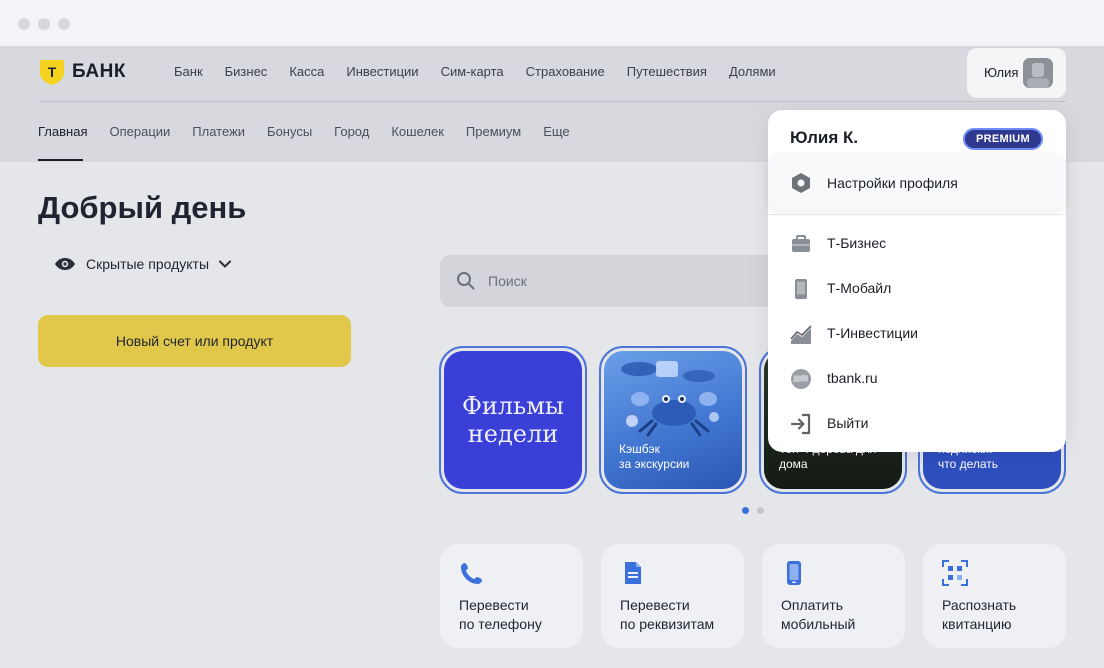  I want to click on chevron-down-icon, so click(225, 264).